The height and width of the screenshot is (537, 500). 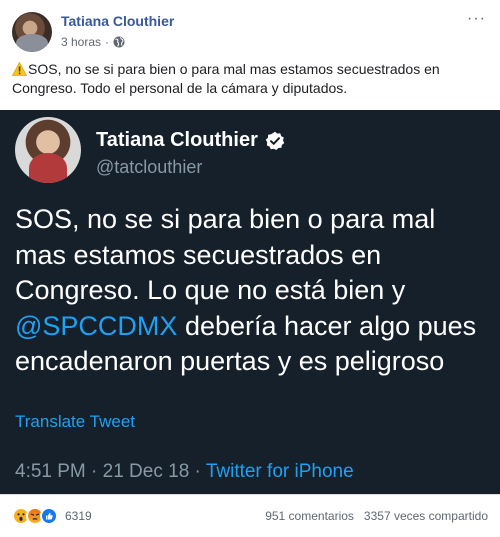 I want to click on post-stats: 951 comentarios 3357 veces compartido, so click(x=376, y=516).